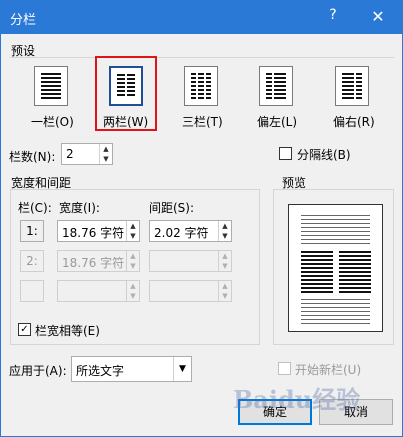 This screenshot has height=437, width=403. What do you see at coordinates (355, 273) in the screenshot?
I see `preview-column-right` at bounding box center [355, 273].